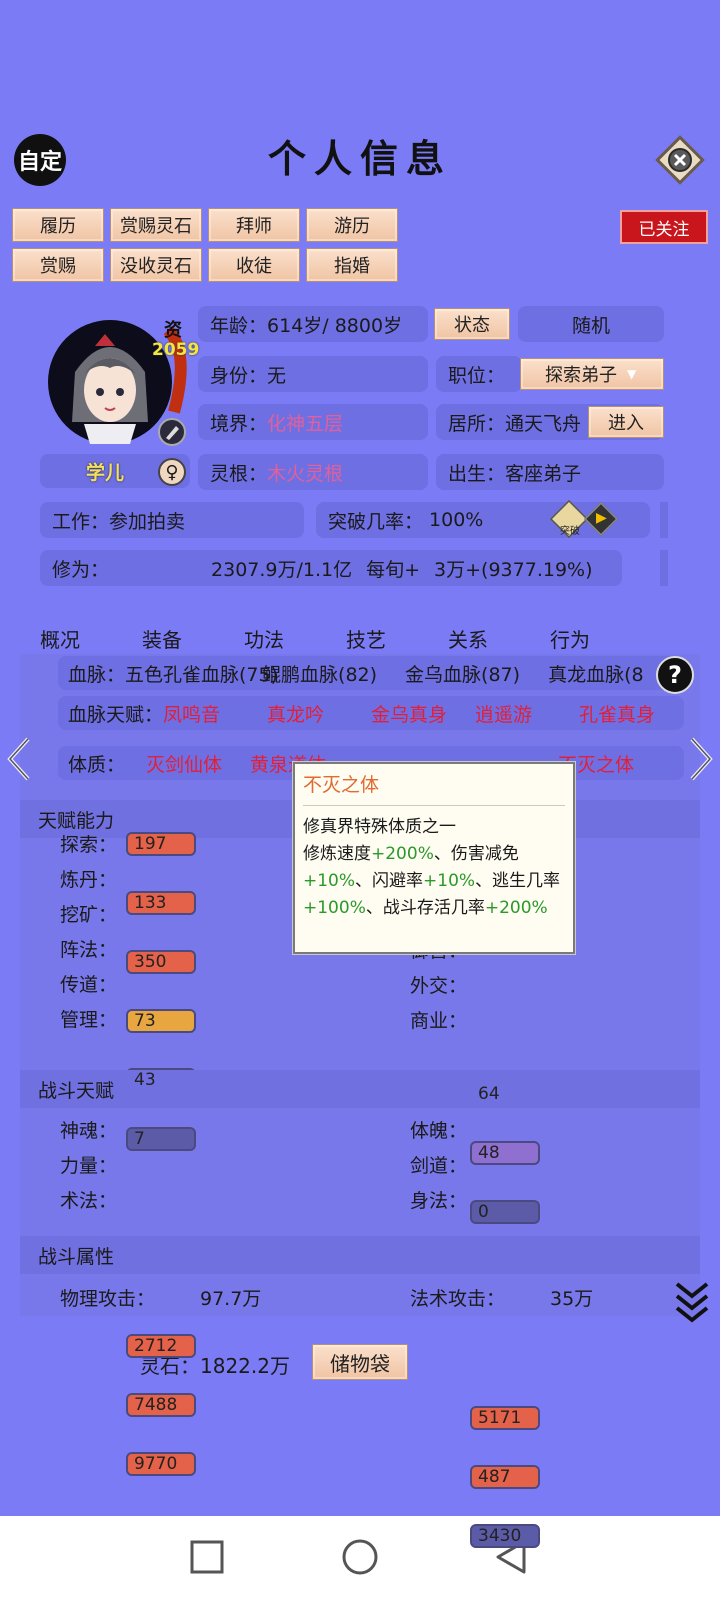  What do you see at coordinates (423, 713) in the screenshot?
I see `bloodline-talent-item: 金乌真身` at bounding box center [423, 713].